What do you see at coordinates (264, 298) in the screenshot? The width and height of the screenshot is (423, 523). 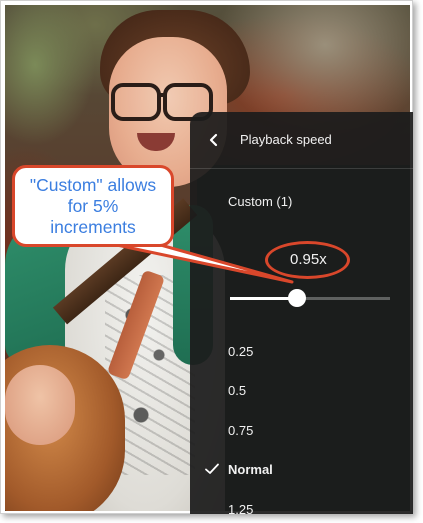 I see `speed-slider-fill` at bounding box center [264, 298].